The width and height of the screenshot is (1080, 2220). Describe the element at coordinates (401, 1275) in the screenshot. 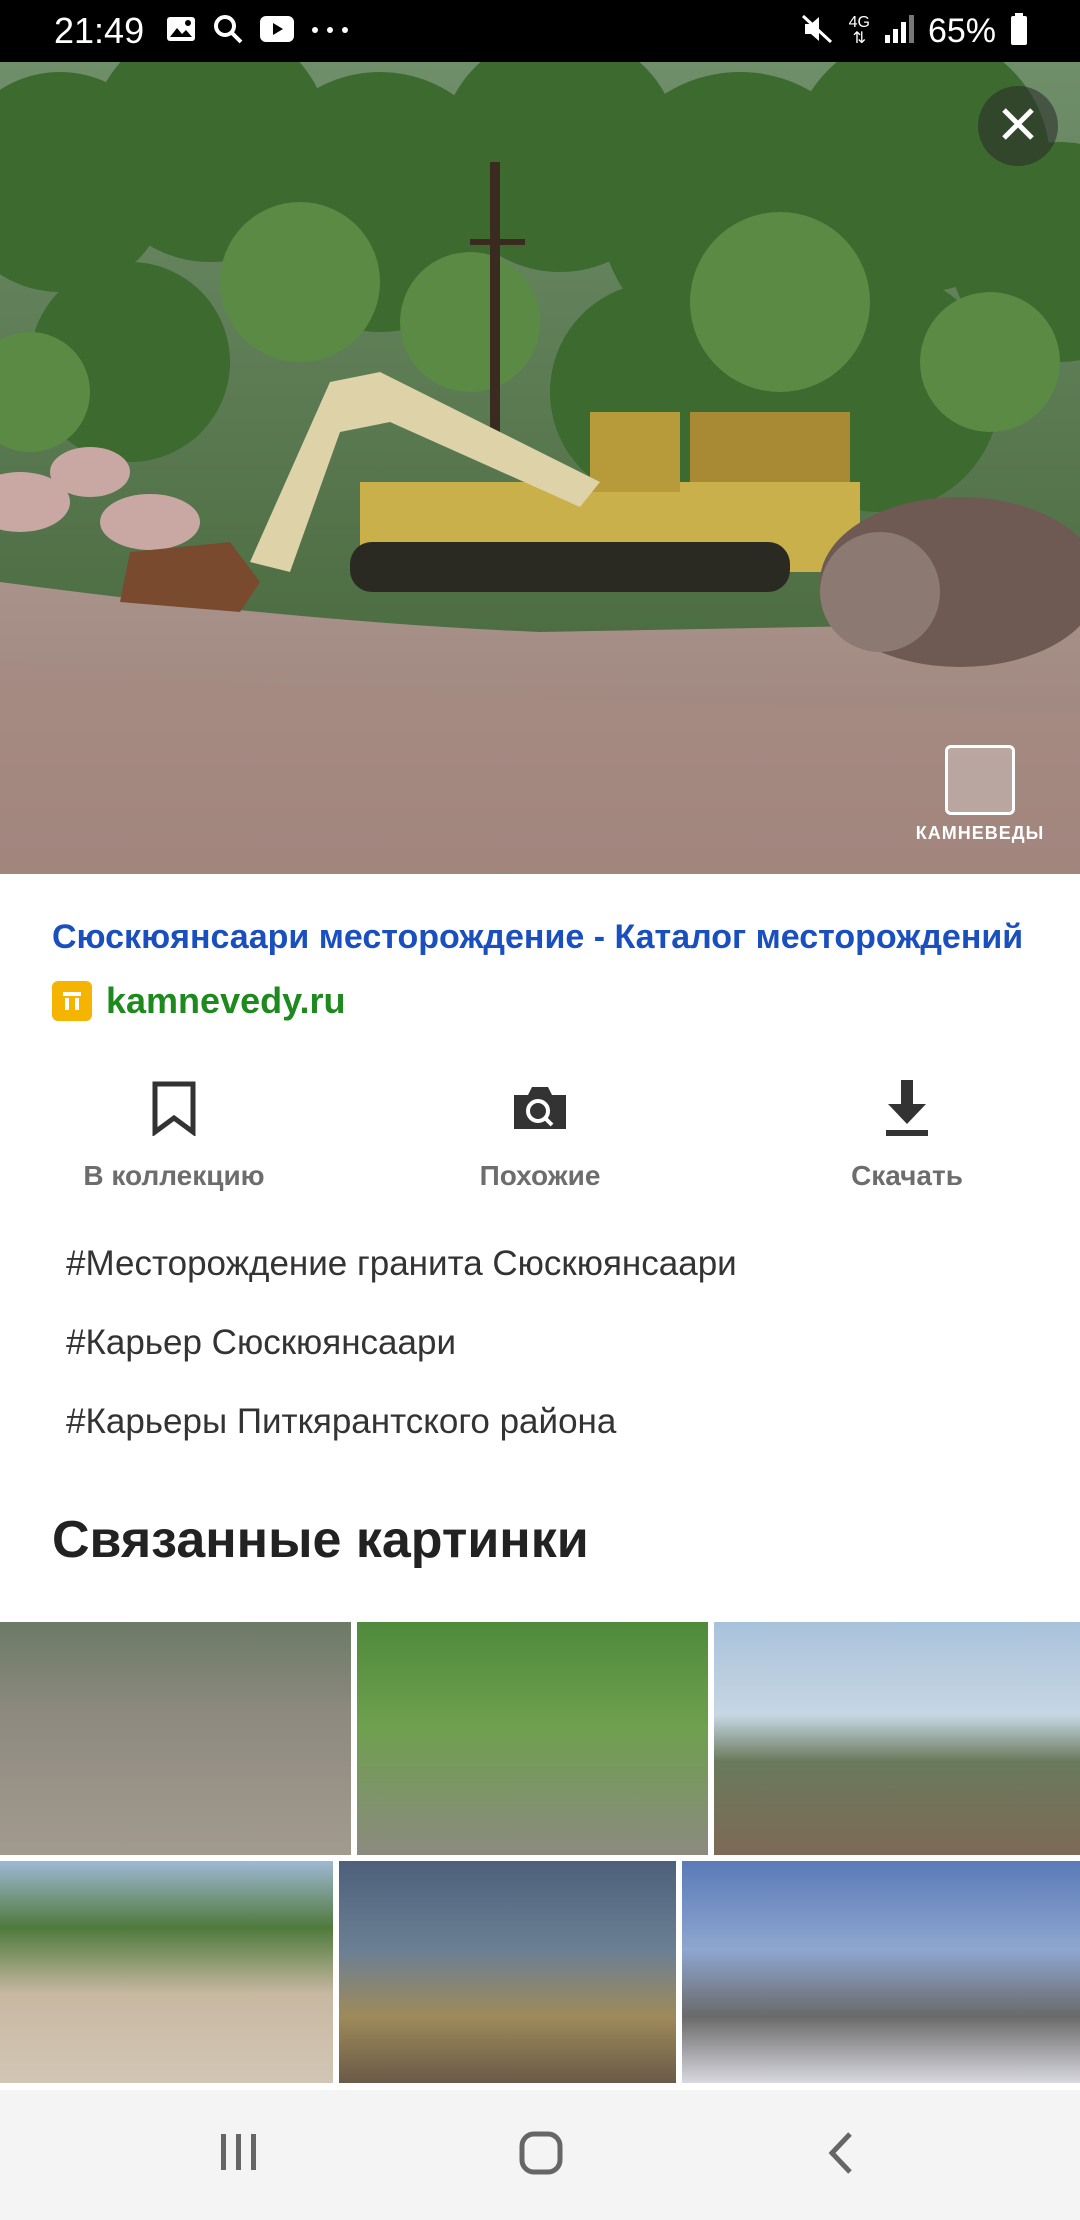

I see `tag-item: #Месторождение гранита Сюскюянсаари` at that location.